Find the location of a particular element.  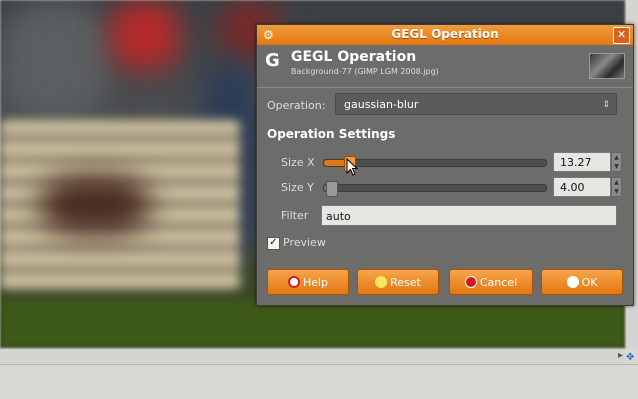

size-y-slider-handle is located at coordinates (332, 189).